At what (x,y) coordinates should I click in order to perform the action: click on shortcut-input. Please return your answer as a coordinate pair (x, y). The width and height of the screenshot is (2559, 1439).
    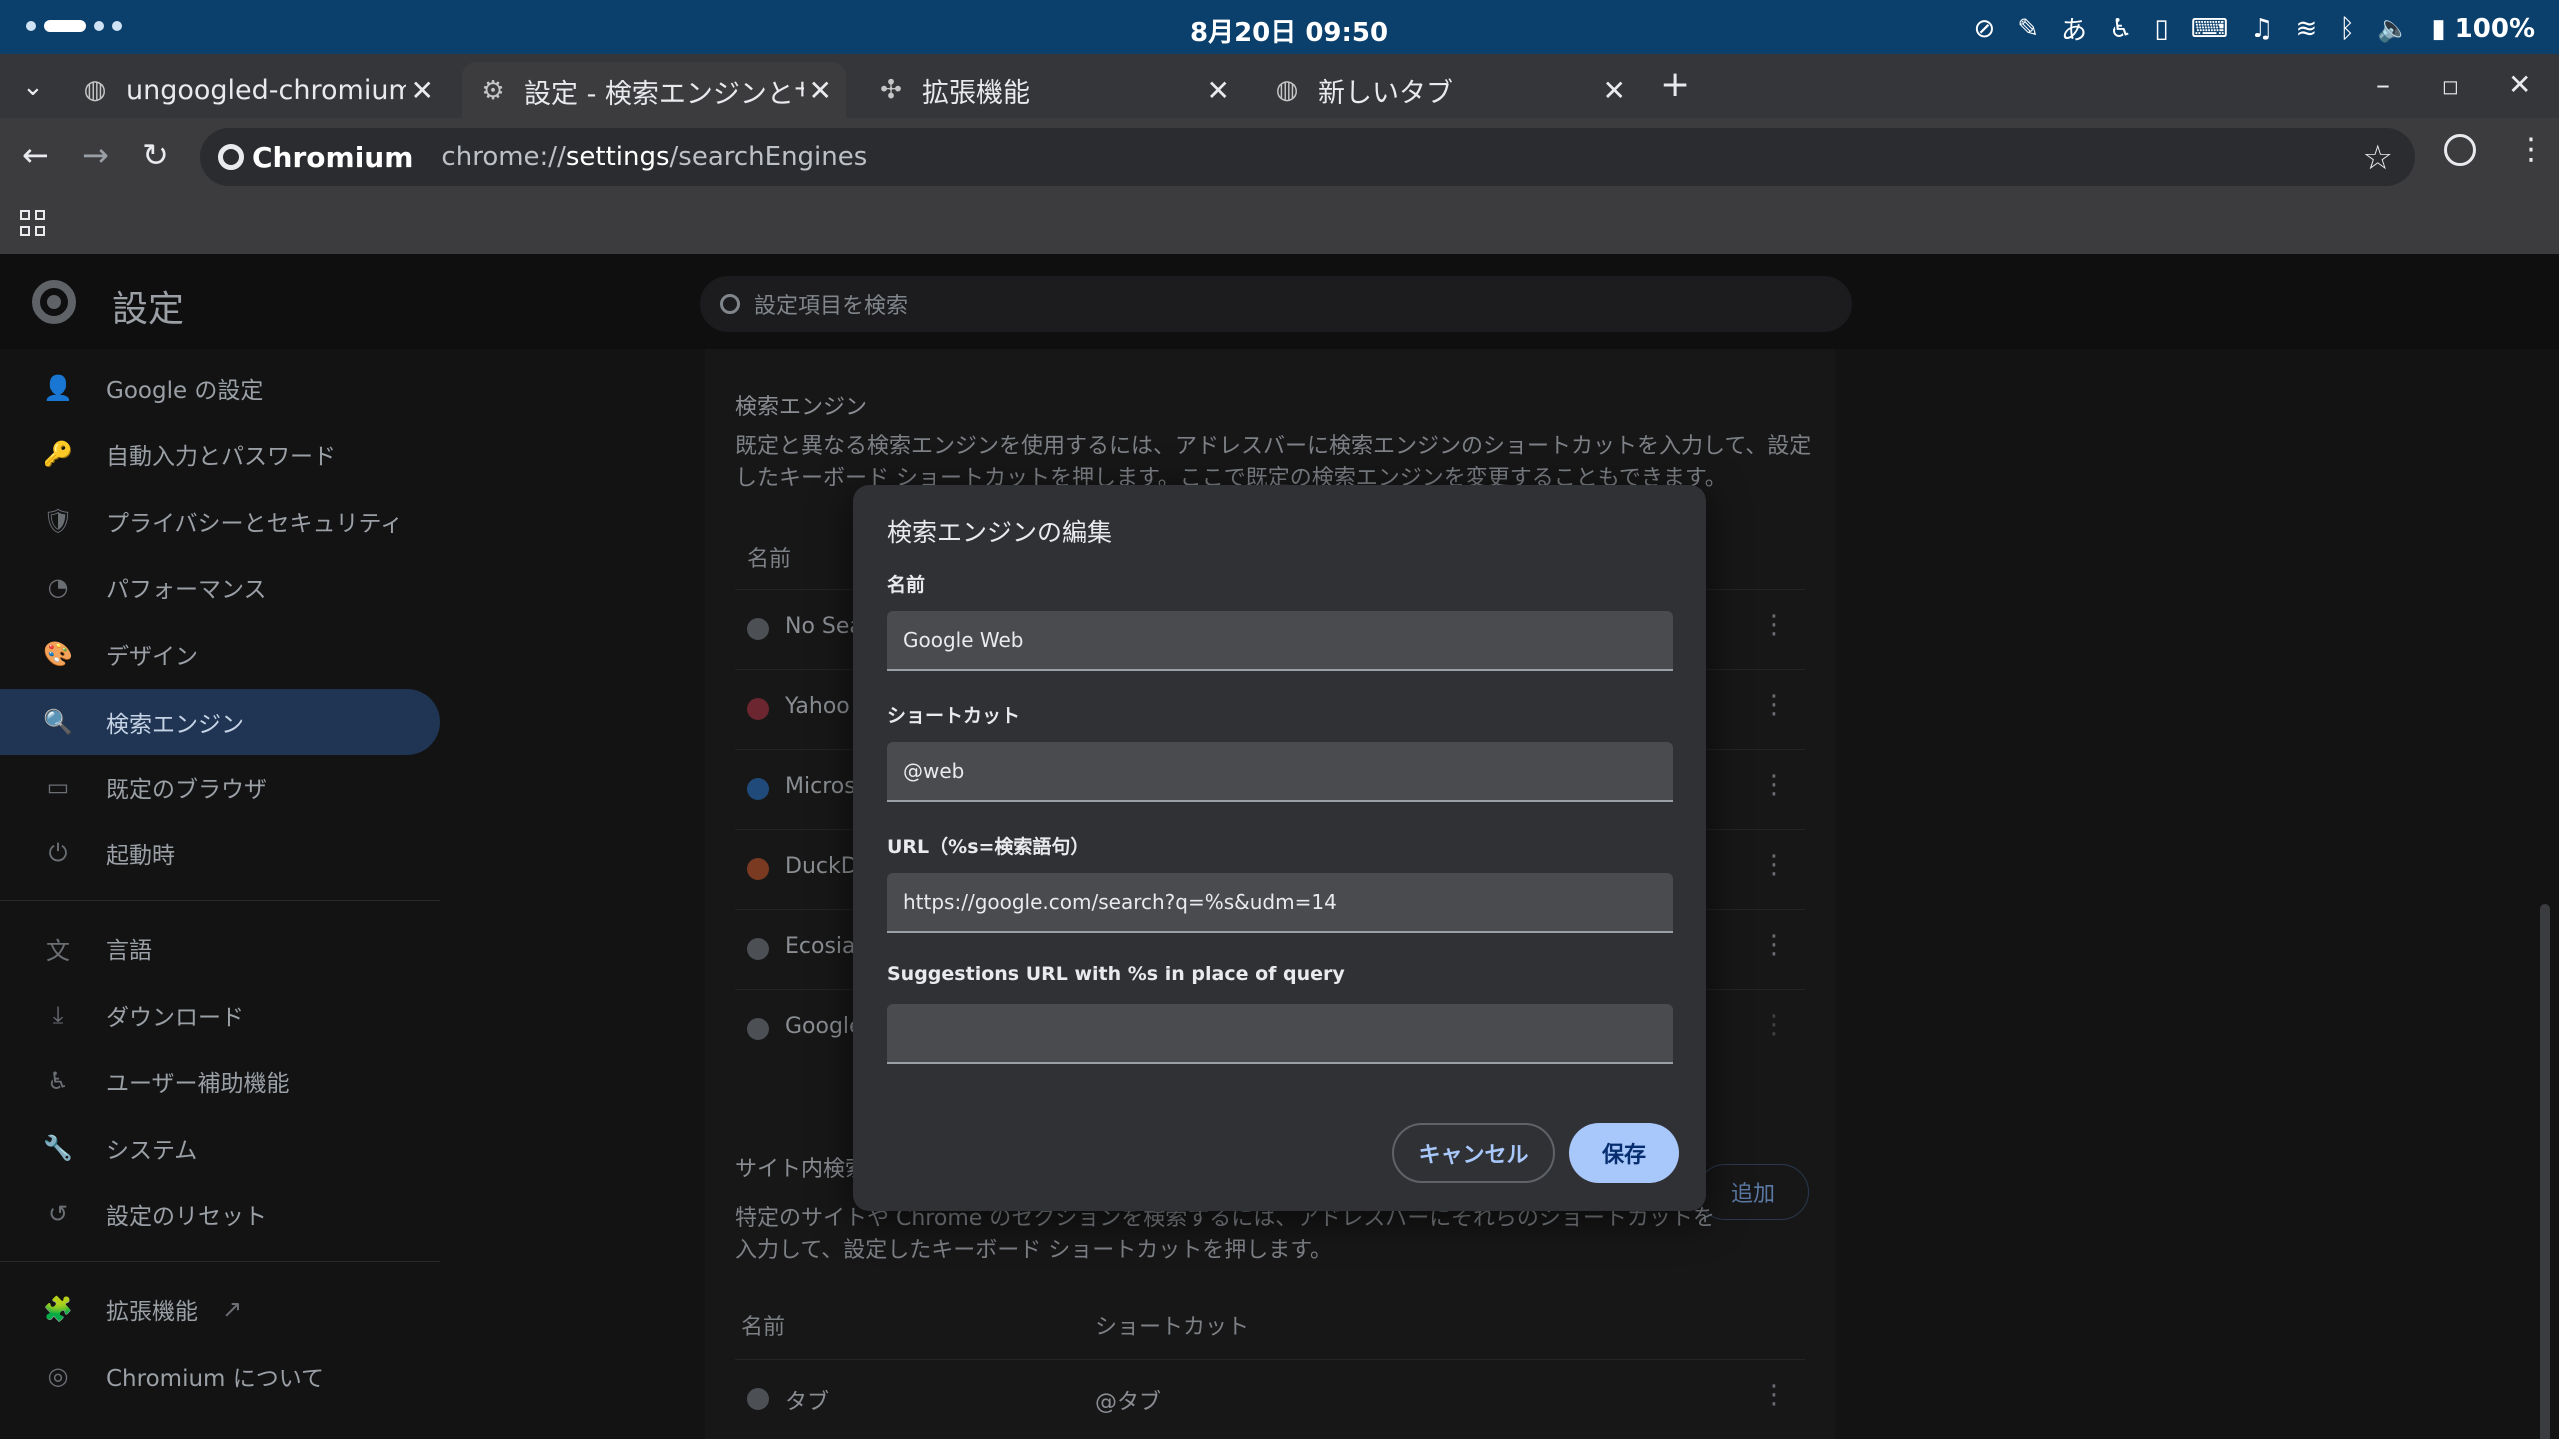
    Looking at the image, I should click on (1280, 771).